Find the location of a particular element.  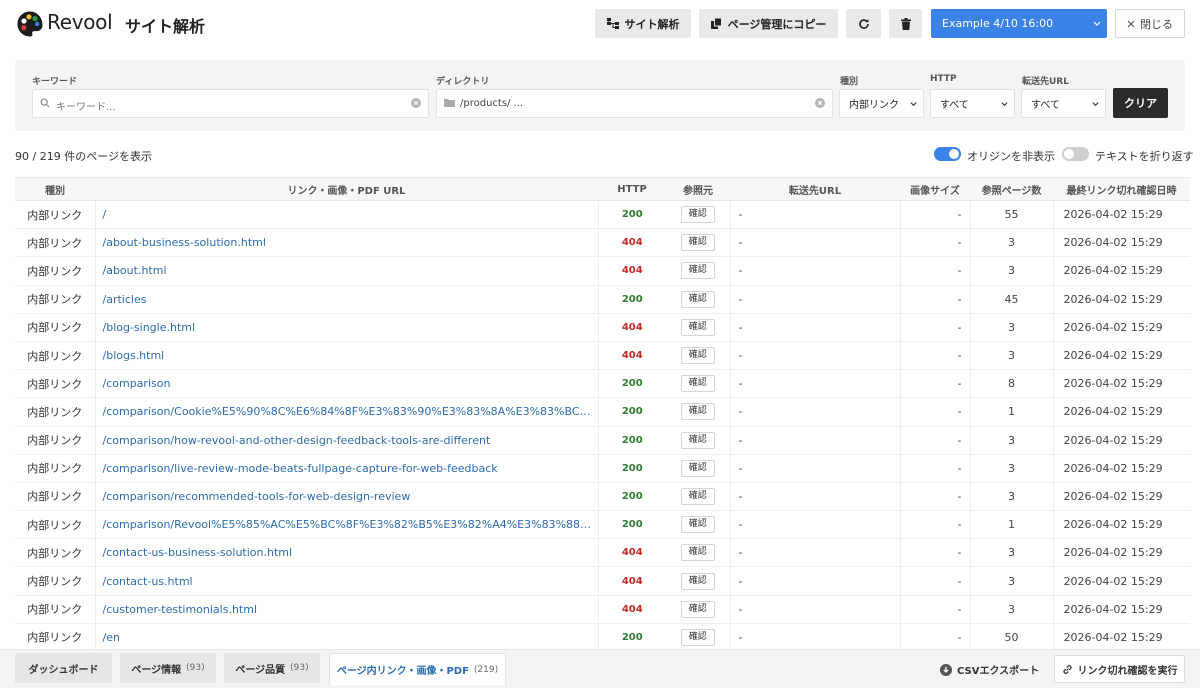

column-header: 画像サイズ is located at coordinates (935, 189).